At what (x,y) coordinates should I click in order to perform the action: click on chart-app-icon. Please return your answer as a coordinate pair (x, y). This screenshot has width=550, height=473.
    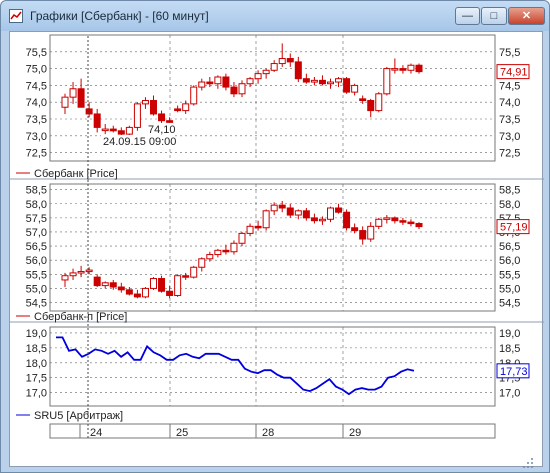
    Looking at the image, I should click on (16, 16).